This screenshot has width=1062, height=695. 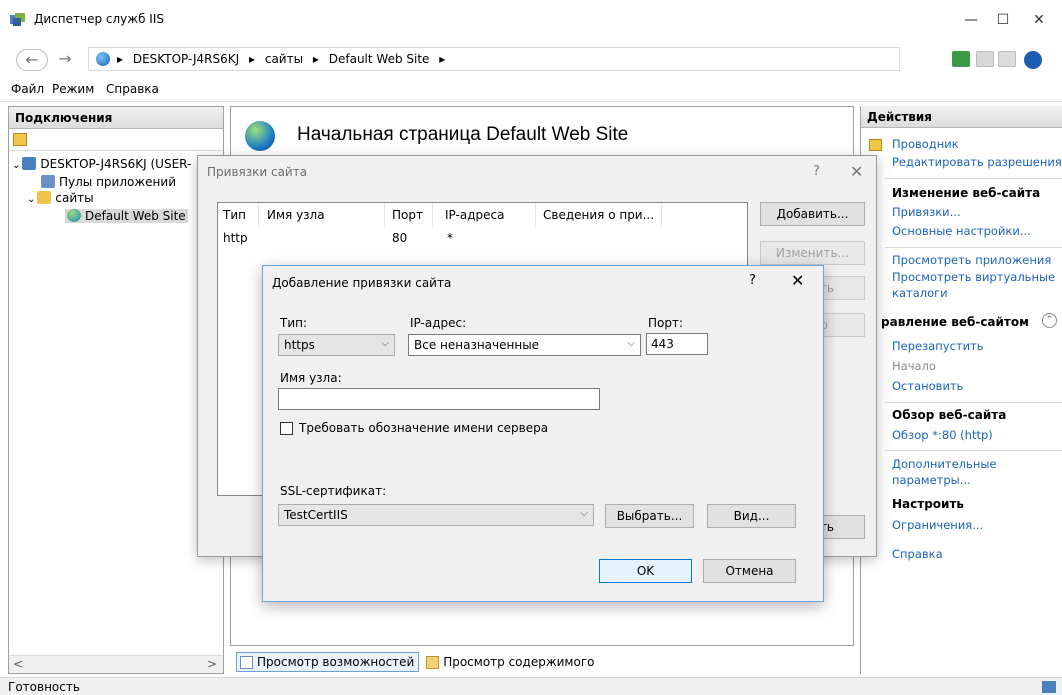 What do you see at coordinates (920, 293) in the screenshot?
I see `action-view-virtual-dirs-cont: каталоги` at bounding box center [920, 293].